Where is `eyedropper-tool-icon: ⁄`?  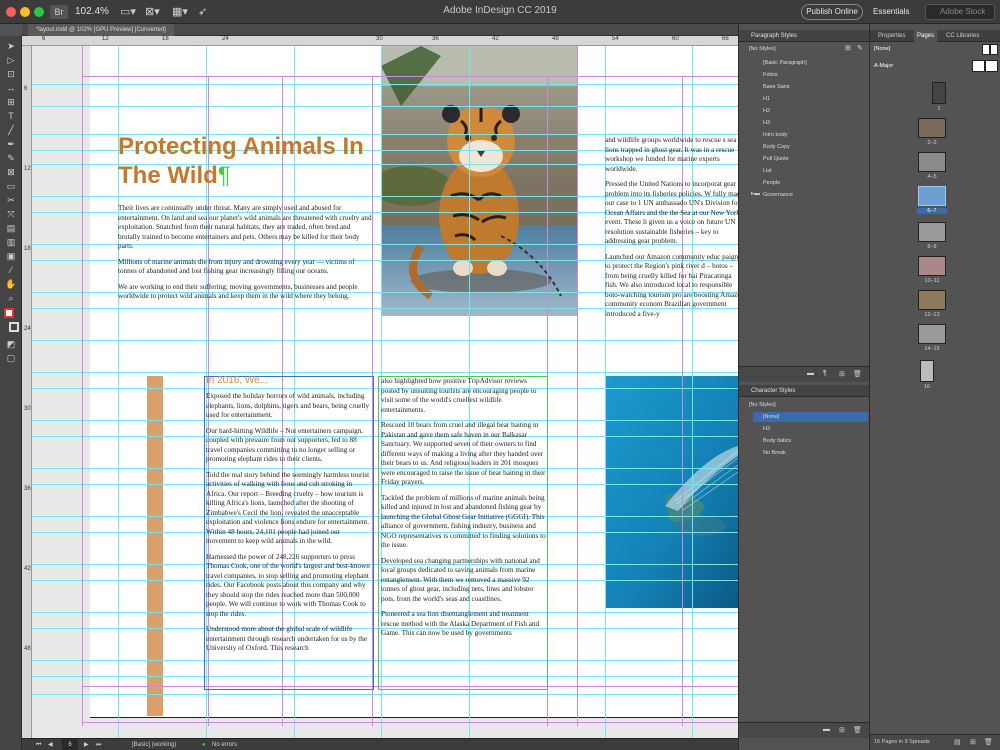 eyedropper-tool-icon: ⁄ is located at coordinates (11, 270).